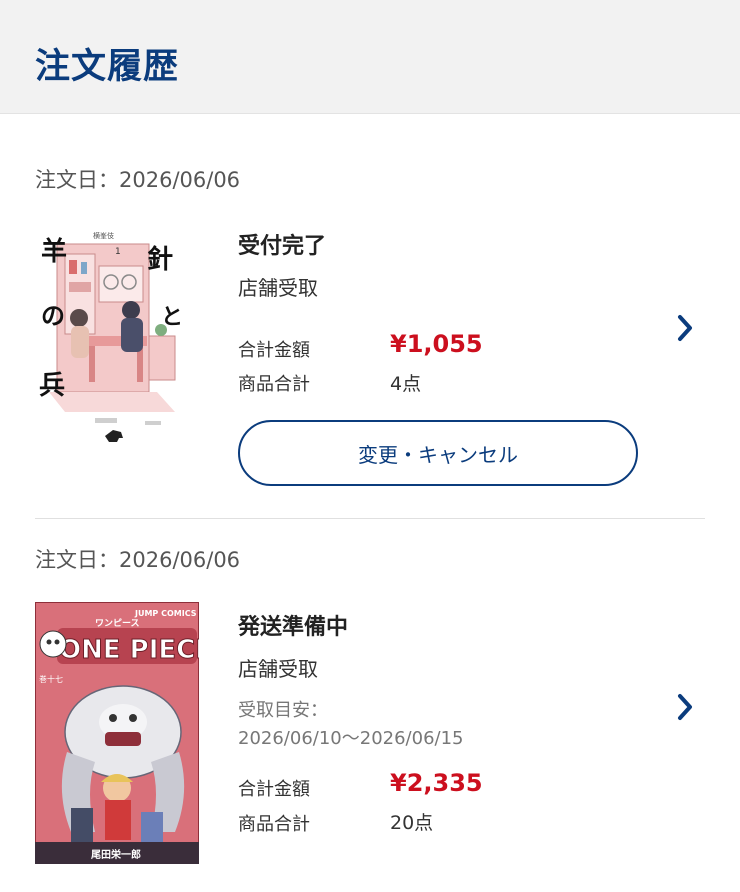 The height and width of the screenshot is (892, 740). I want to click on svg-text: 1, so click(118, 252).